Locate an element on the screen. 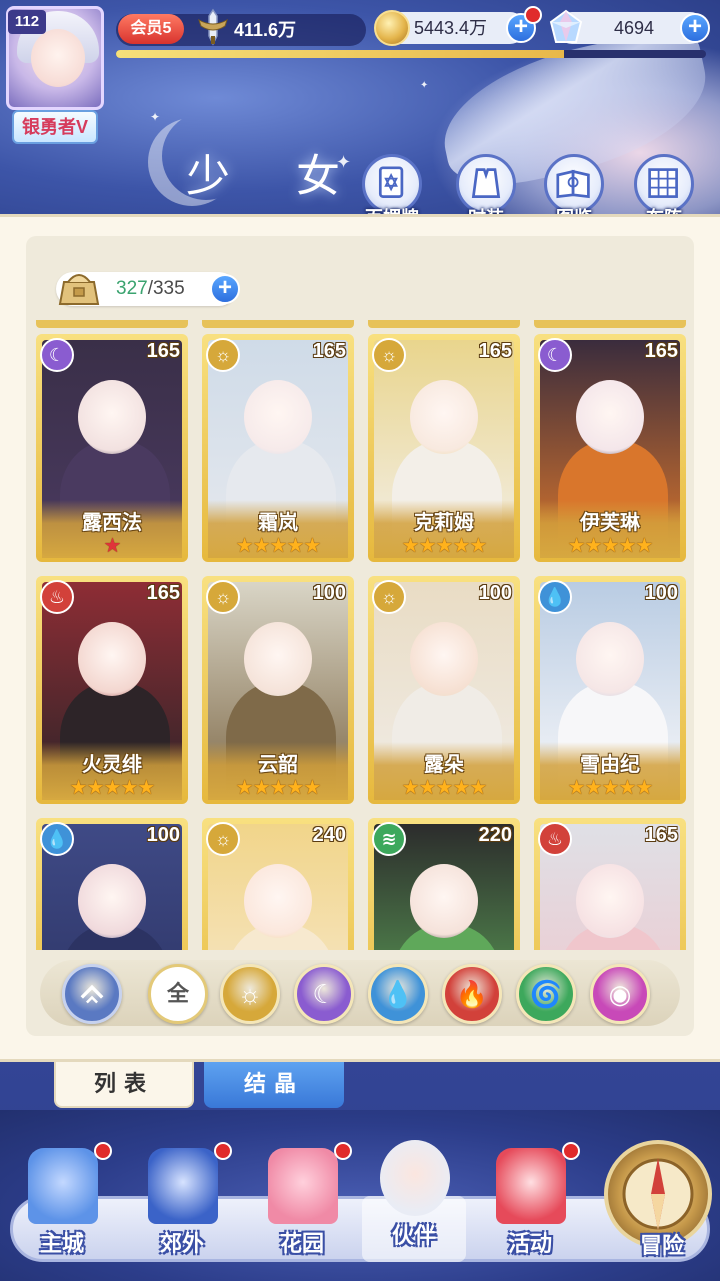 This screenshot has height=1281, width=720. partner-card: ♨ 165 is located at coordinates (610, 884).